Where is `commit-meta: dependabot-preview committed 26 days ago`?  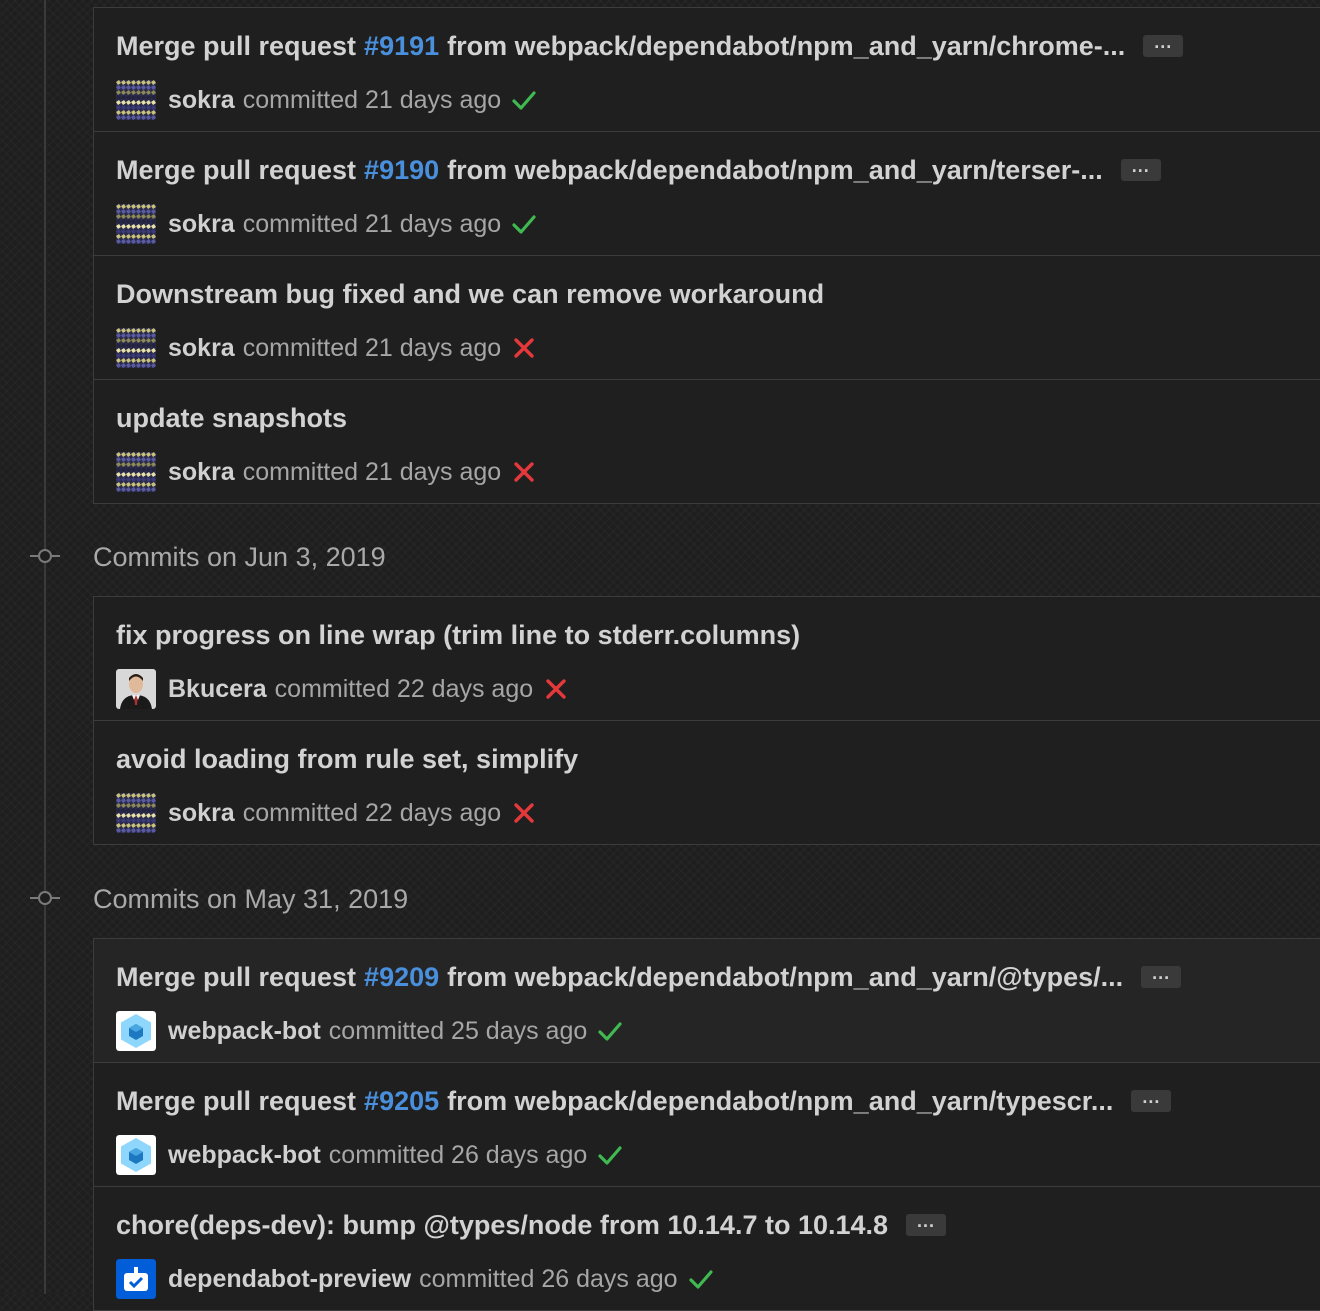 commit-meta: dependabot-preview committed 26 days ago is located at coordinates (415, 1279).